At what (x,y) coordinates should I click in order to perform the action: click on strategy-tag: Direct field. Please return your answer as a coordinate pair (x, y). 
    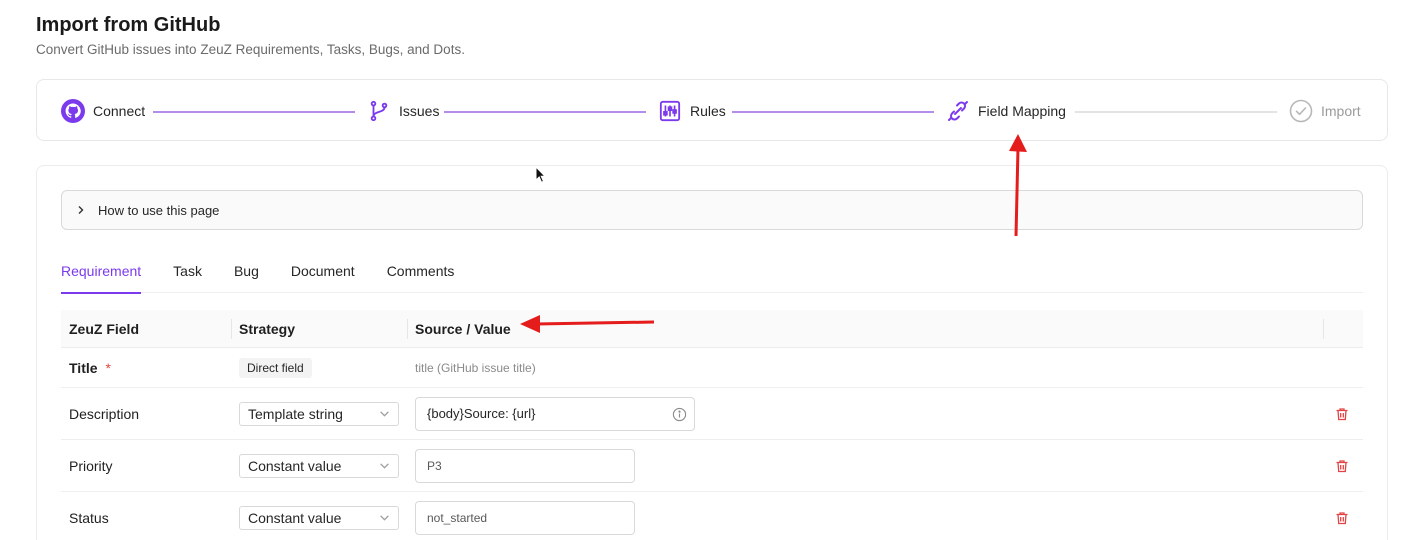
    Looking at the image, I should click on (275, 367).